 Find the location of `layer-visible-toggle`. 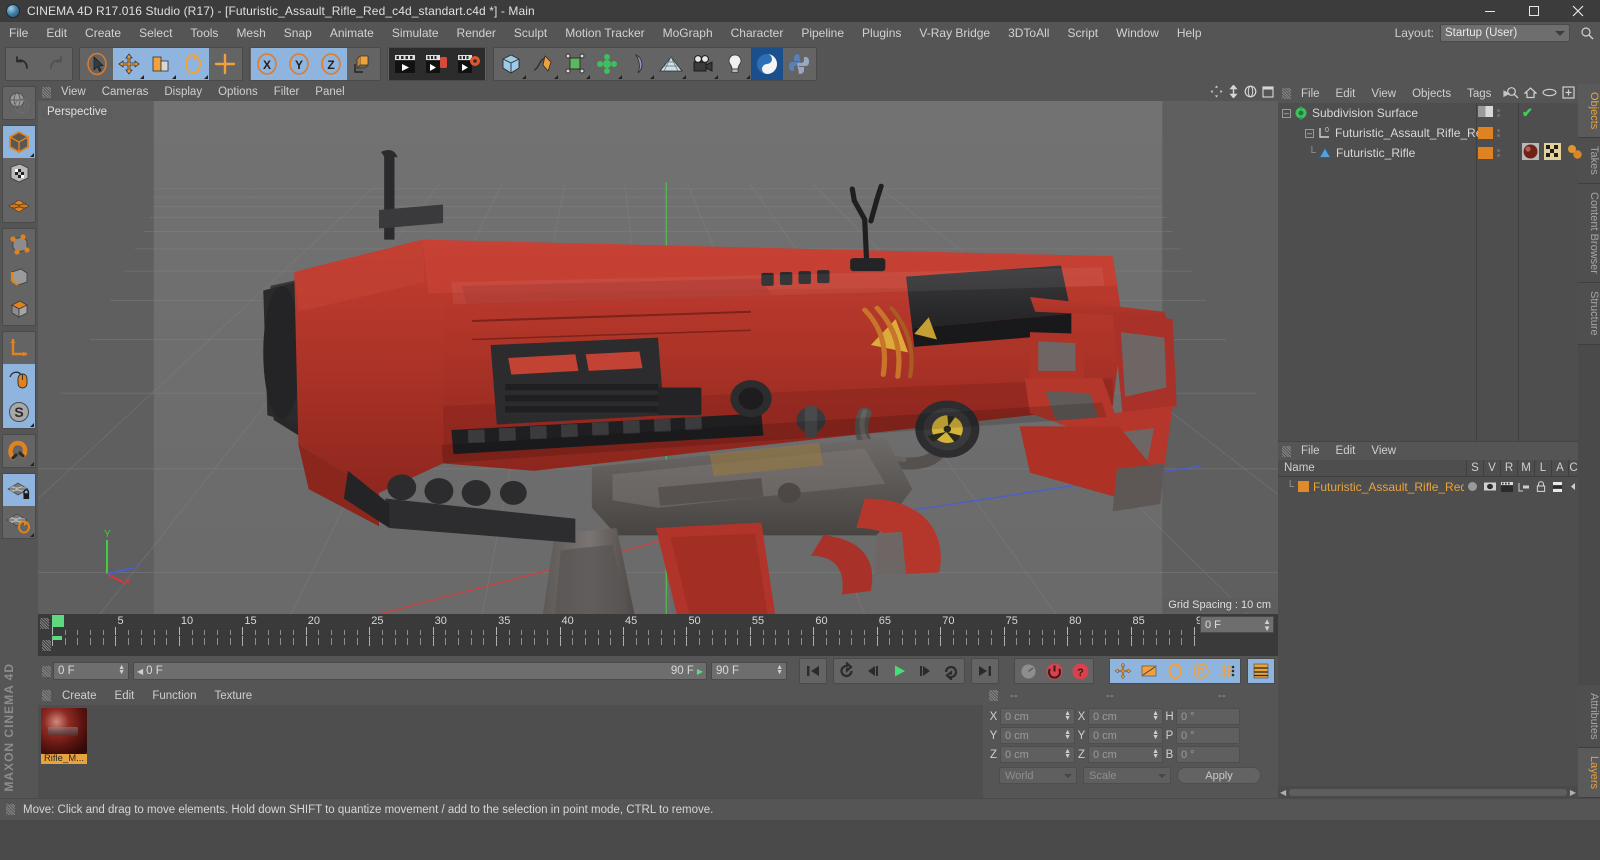

layer-visible-toggle is located at coordinates (1489, 486).